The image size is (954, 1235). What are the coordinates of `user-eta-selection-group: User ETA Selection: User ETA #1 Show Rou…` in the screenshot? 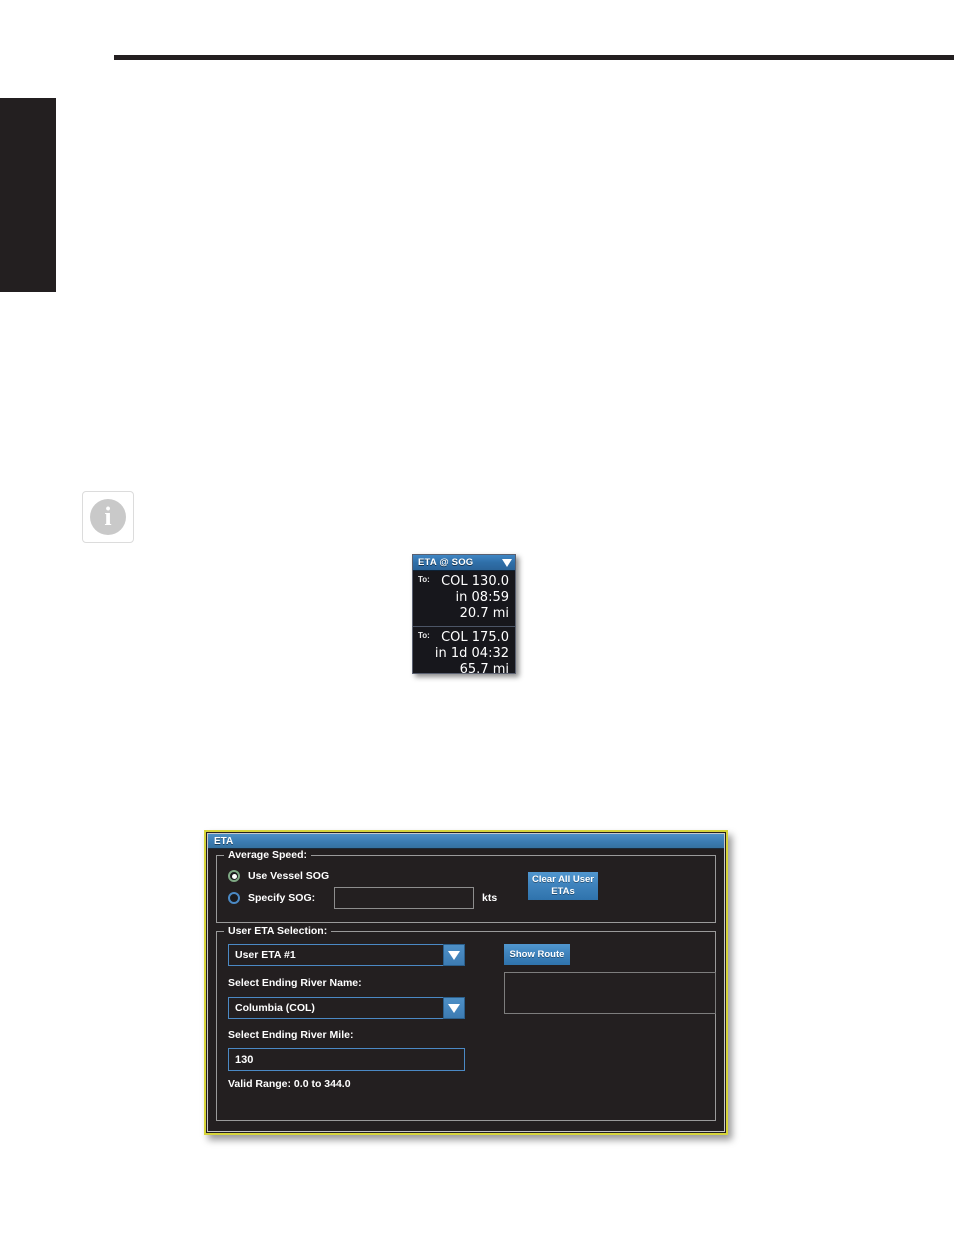 It's located at (466, 1023).